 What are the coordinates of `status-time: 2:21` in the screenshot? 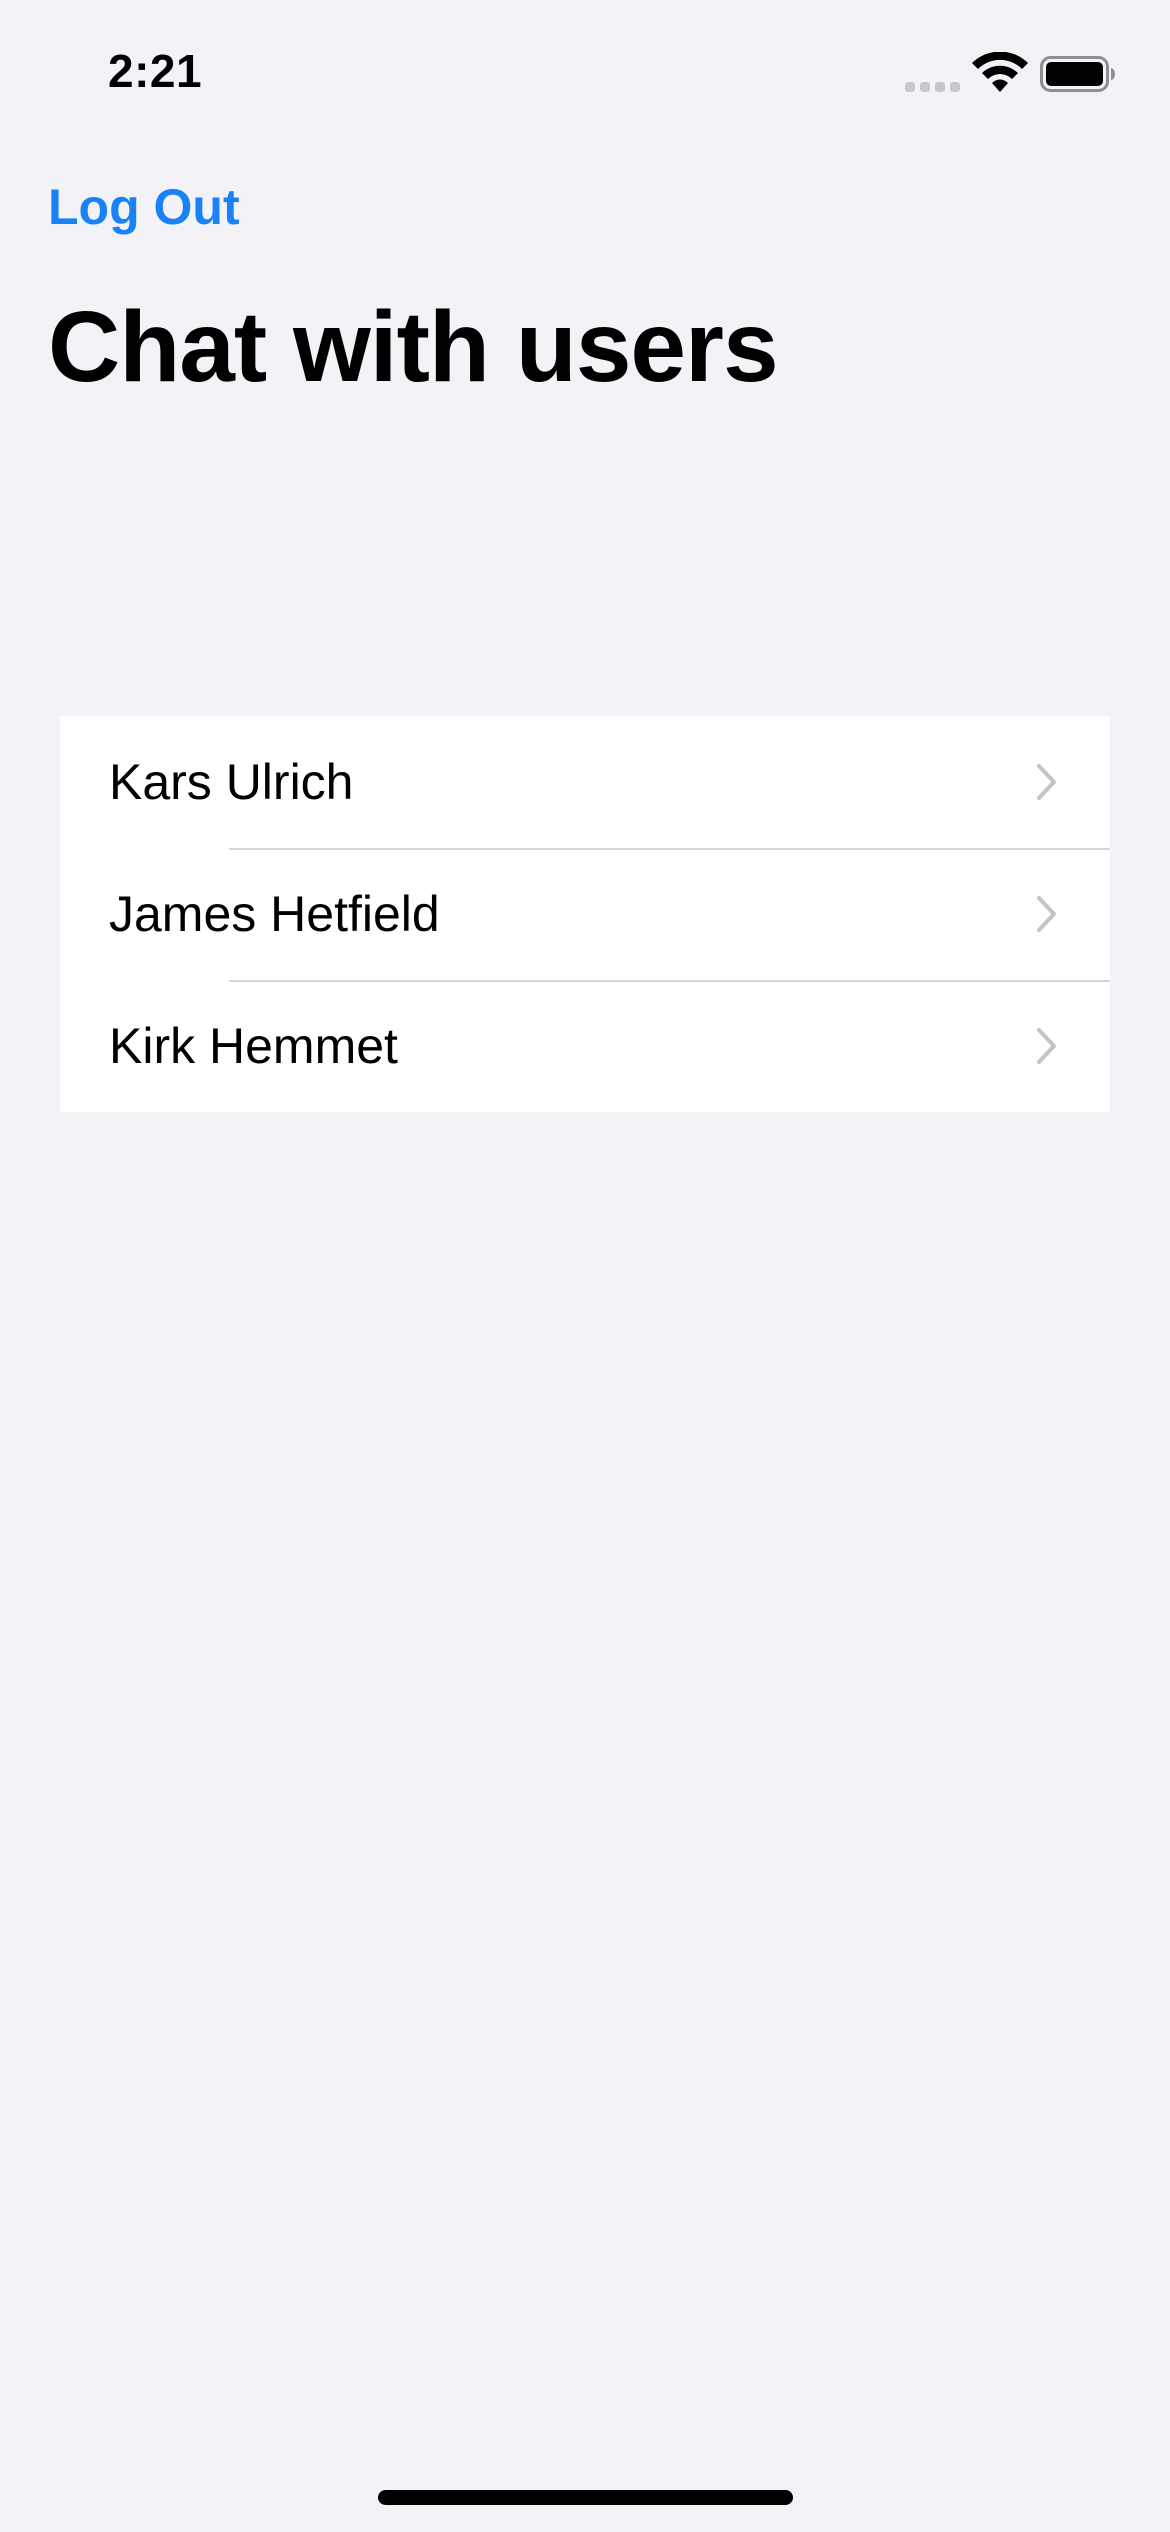 It's located at (155, 71).